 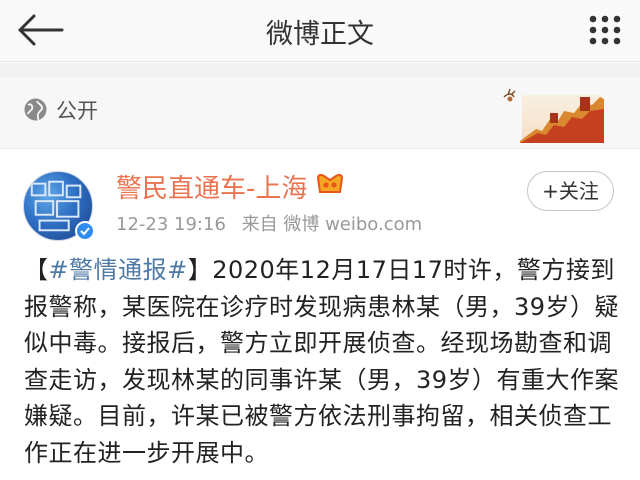 I want to click on post-meta: 12-23 19:16 来自 微博 weibo.com, so click(x=274, y=223).